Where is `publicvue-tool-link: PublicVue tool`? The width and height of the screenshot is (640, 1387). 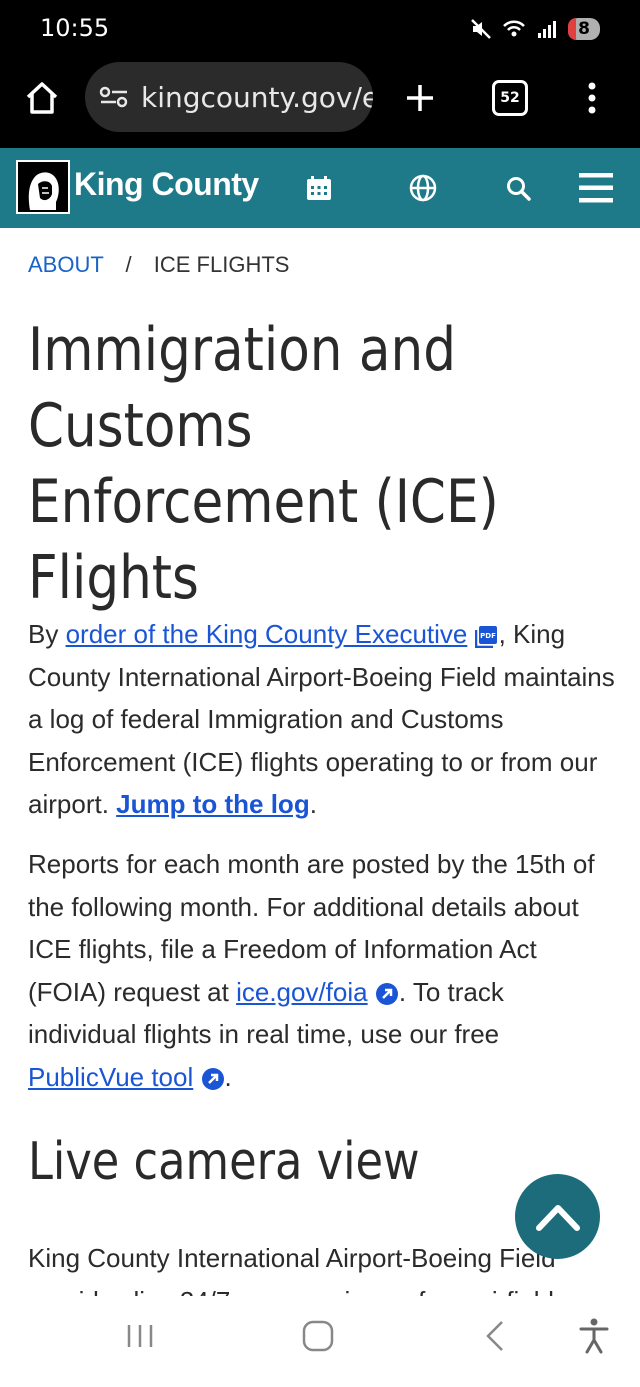 publicvue-tool-link: PublicVue tool is located at coordinates (110, 1077).